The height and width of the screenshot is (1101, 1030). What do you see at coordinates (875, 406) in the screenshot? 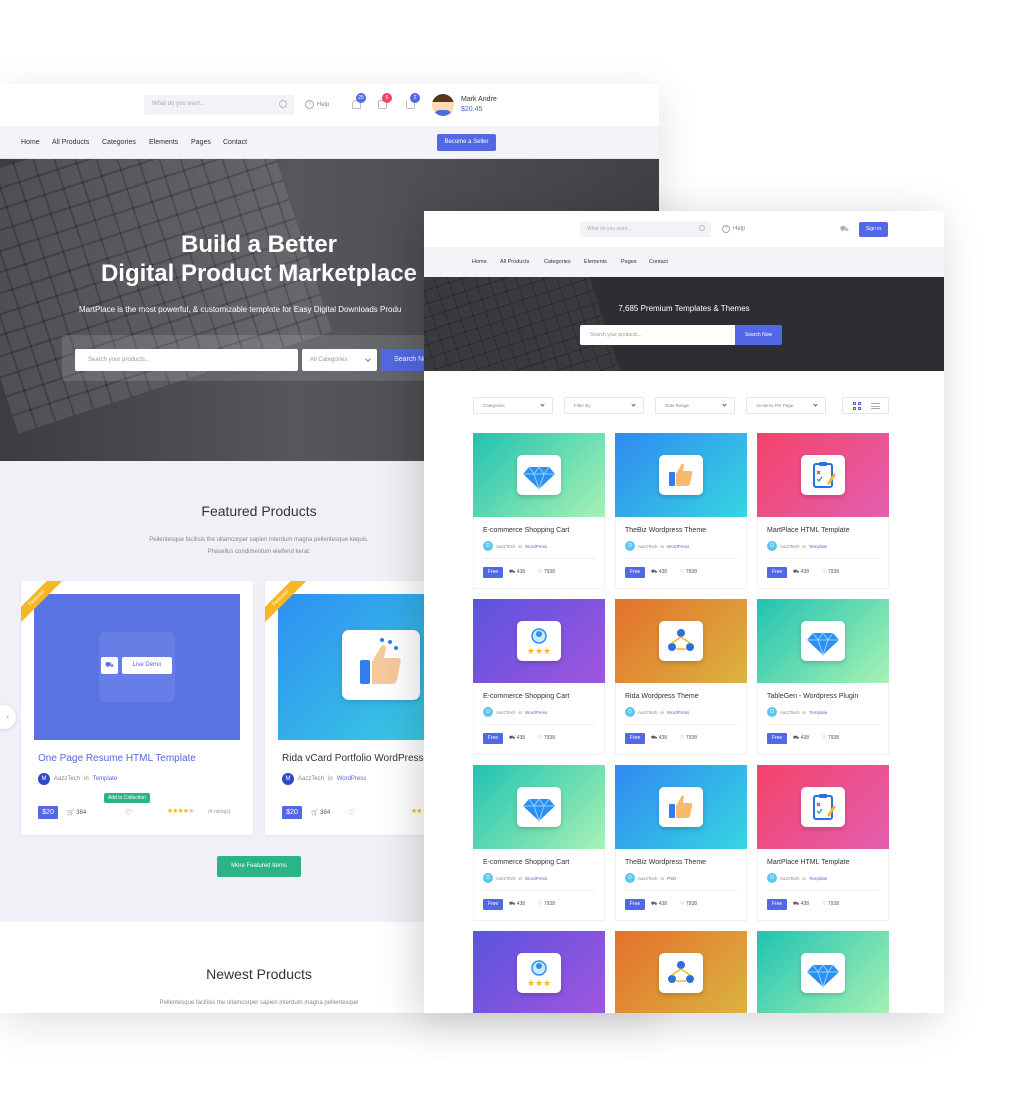
I see `list-view-icon` at bounding box center [875, 406].